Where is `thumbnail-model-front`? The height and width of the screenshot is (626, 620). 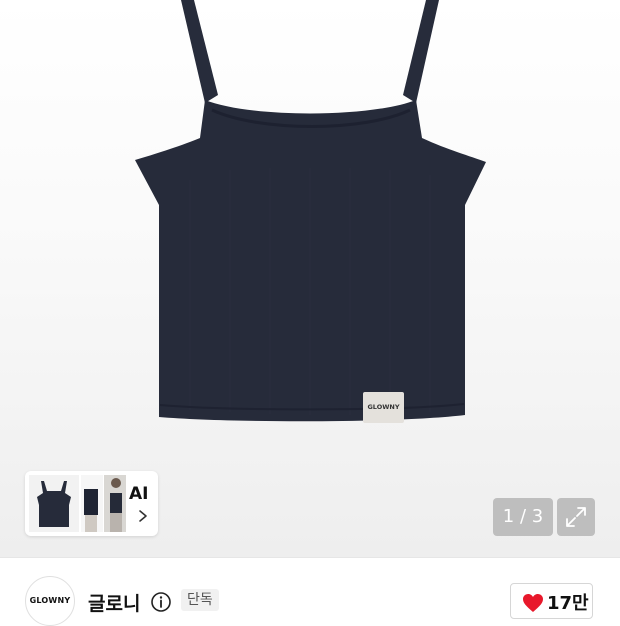
thumbnail-model-front is located at coordinates (92, 503).